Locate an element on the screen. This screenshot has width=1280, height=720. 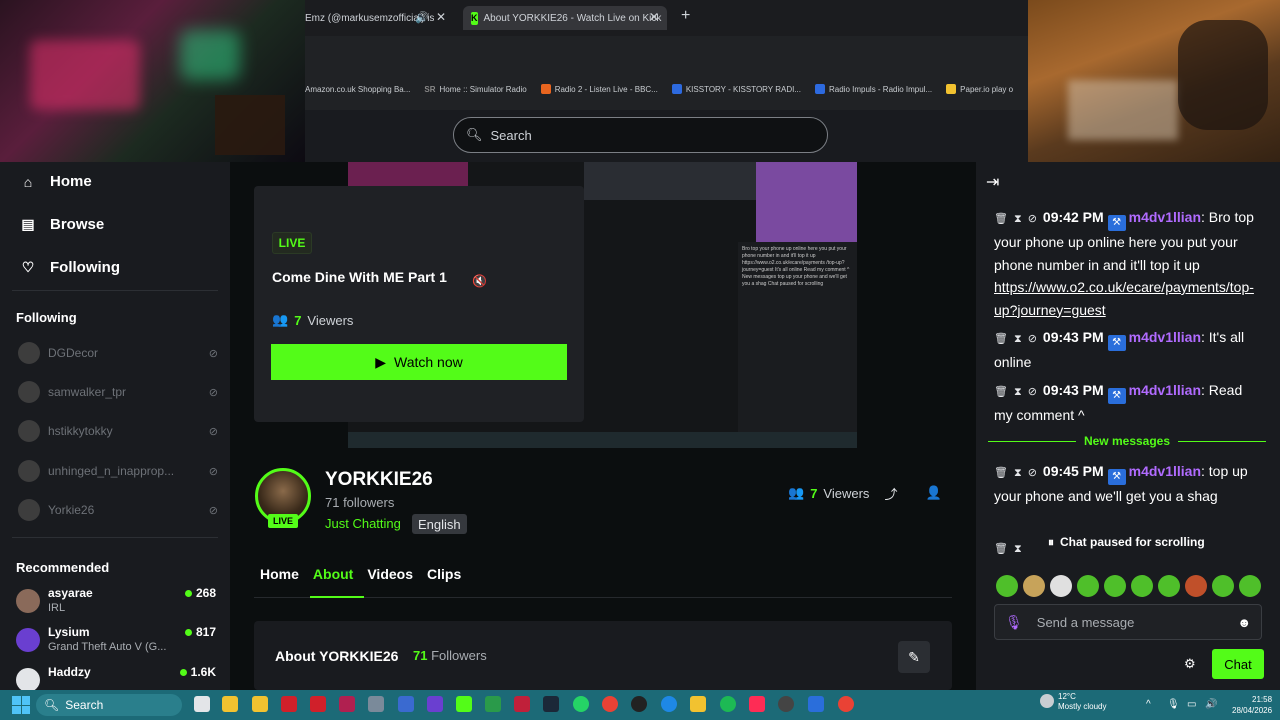
windows-start-icon is located at coordinates (21, 705).